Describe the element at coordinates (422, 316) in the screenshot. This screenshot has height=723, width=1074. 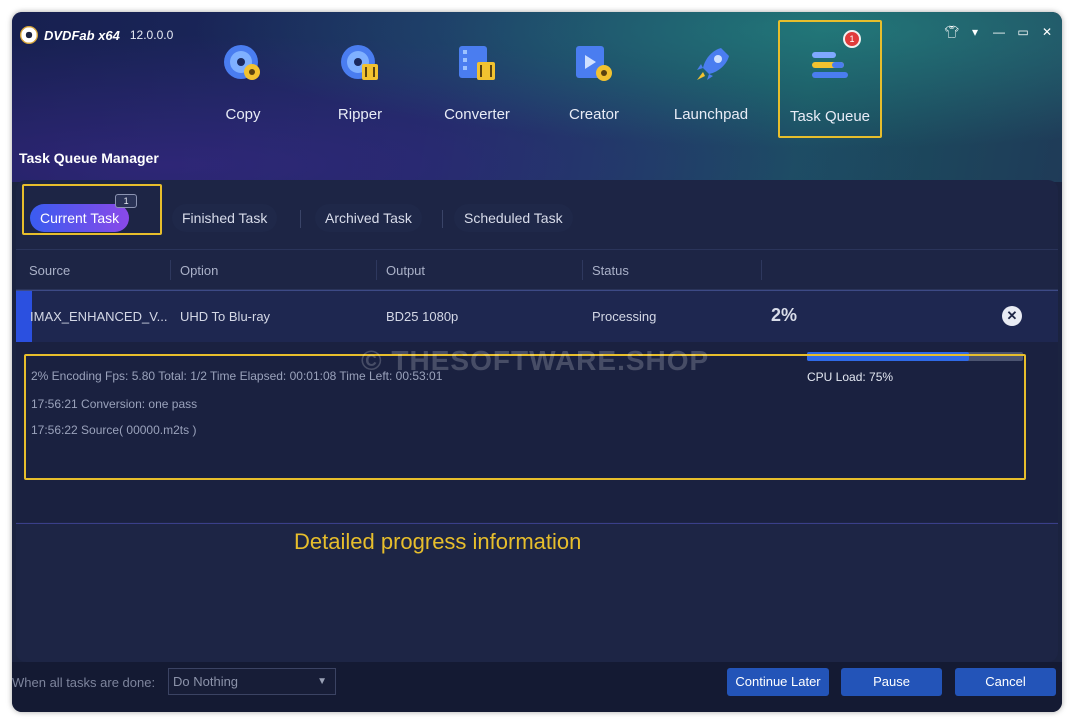
I see `task-output: BD25 1080p` at that location.